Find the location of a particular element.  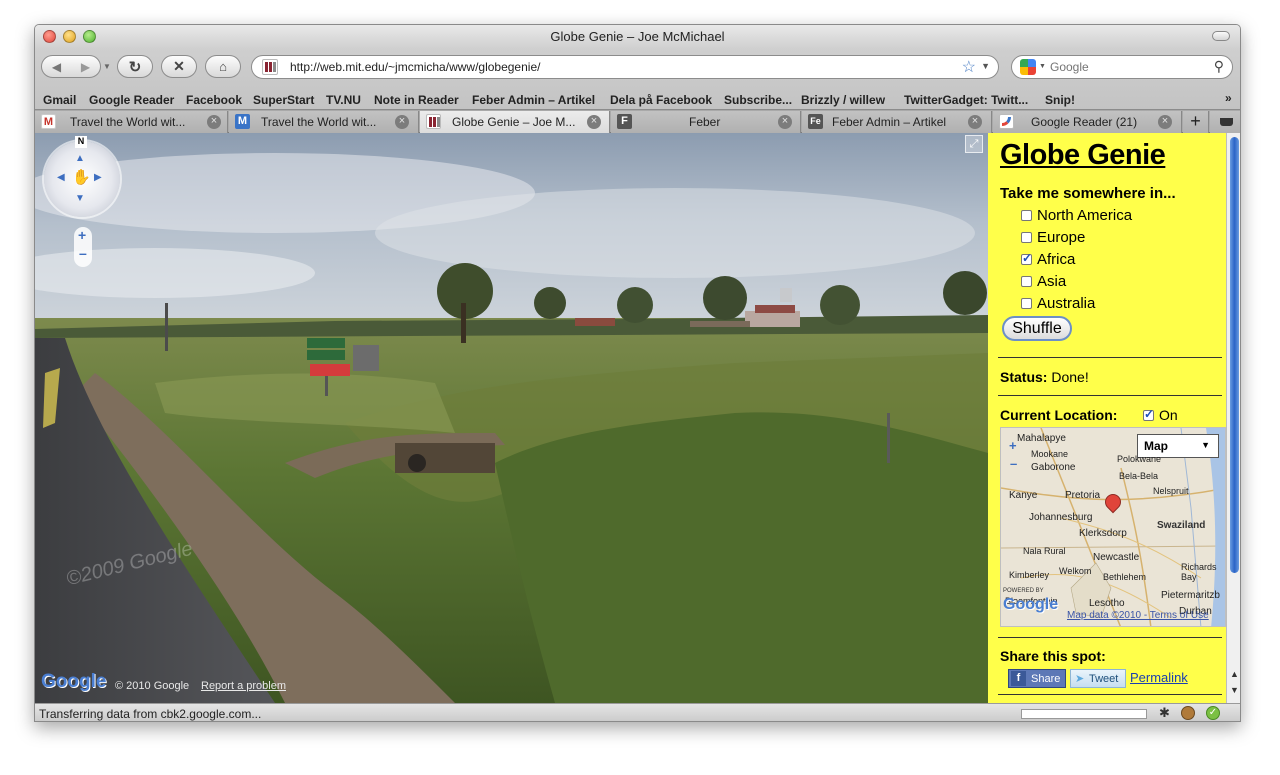

map-zoom-in-icon: + is located at coordinates (1013, 445).